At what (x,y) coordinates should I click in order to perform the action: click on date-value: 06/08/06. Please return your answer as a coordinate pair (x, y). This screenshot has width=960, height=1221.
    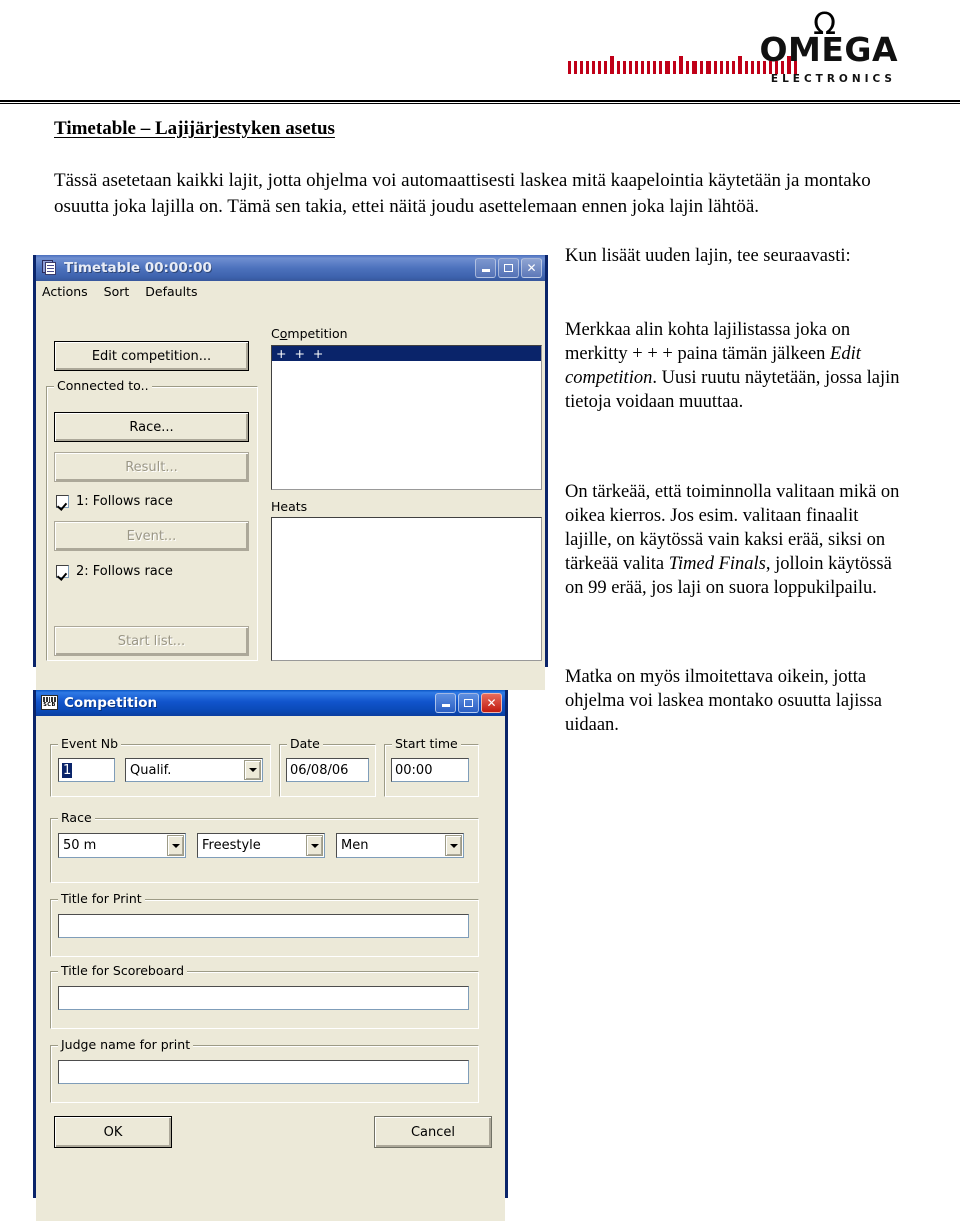
    Looking at the image, I should click on (319, 770).